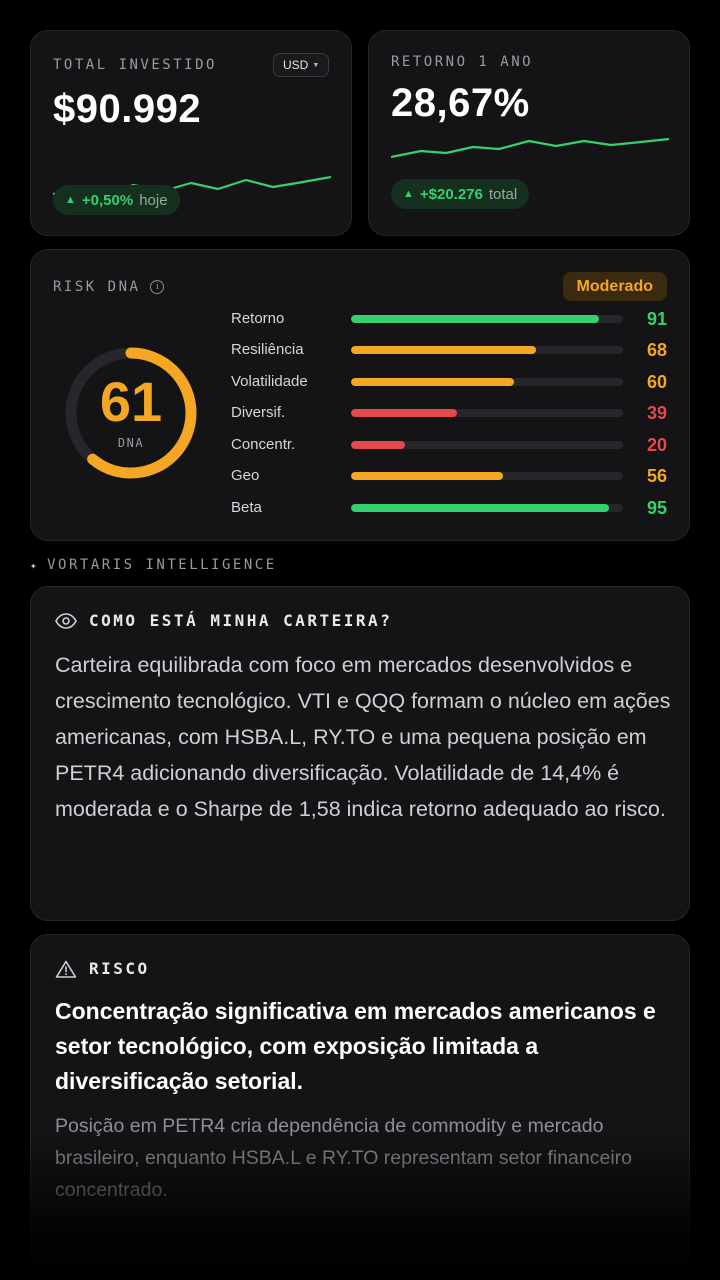  What do you see at coordinates (656, 350) in the screenshot?
I see `metric-value: 68` at bounding box center [656, 350].